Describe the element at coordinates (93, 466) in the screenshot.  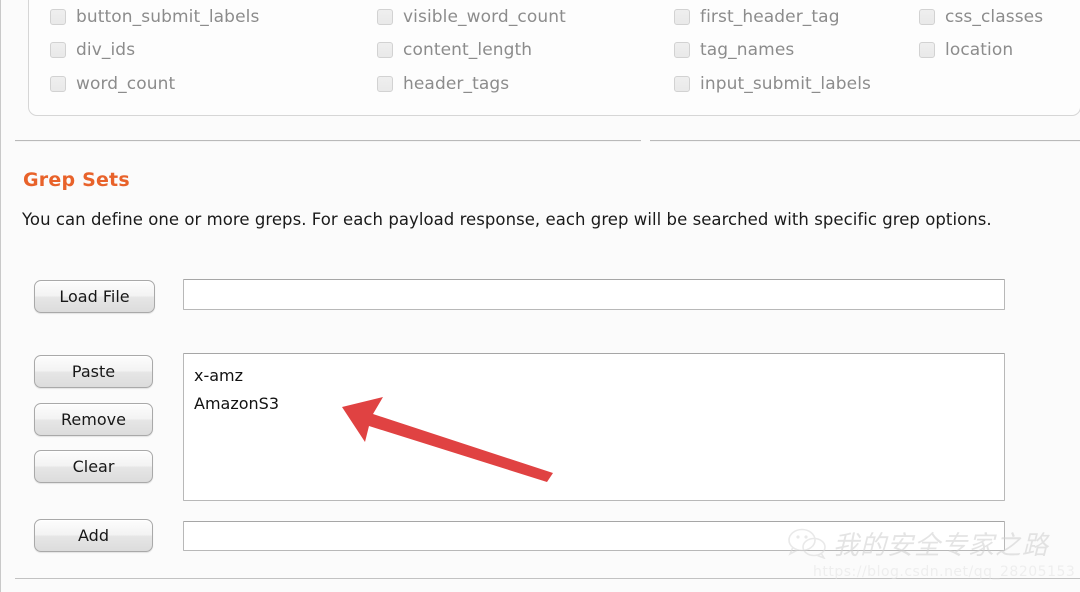
I see `clear-button: Clear` at that location.